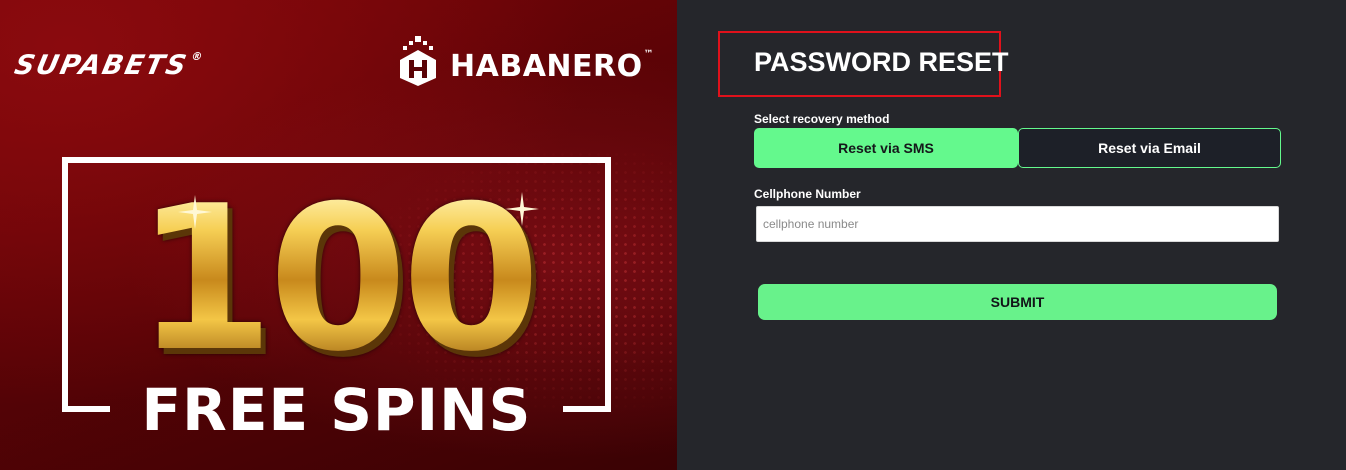 Image resolution: width=1346 pixels, height=470 pixels. I want to click on reset-via-email-button: Reset via Email, so click(1149, 148).